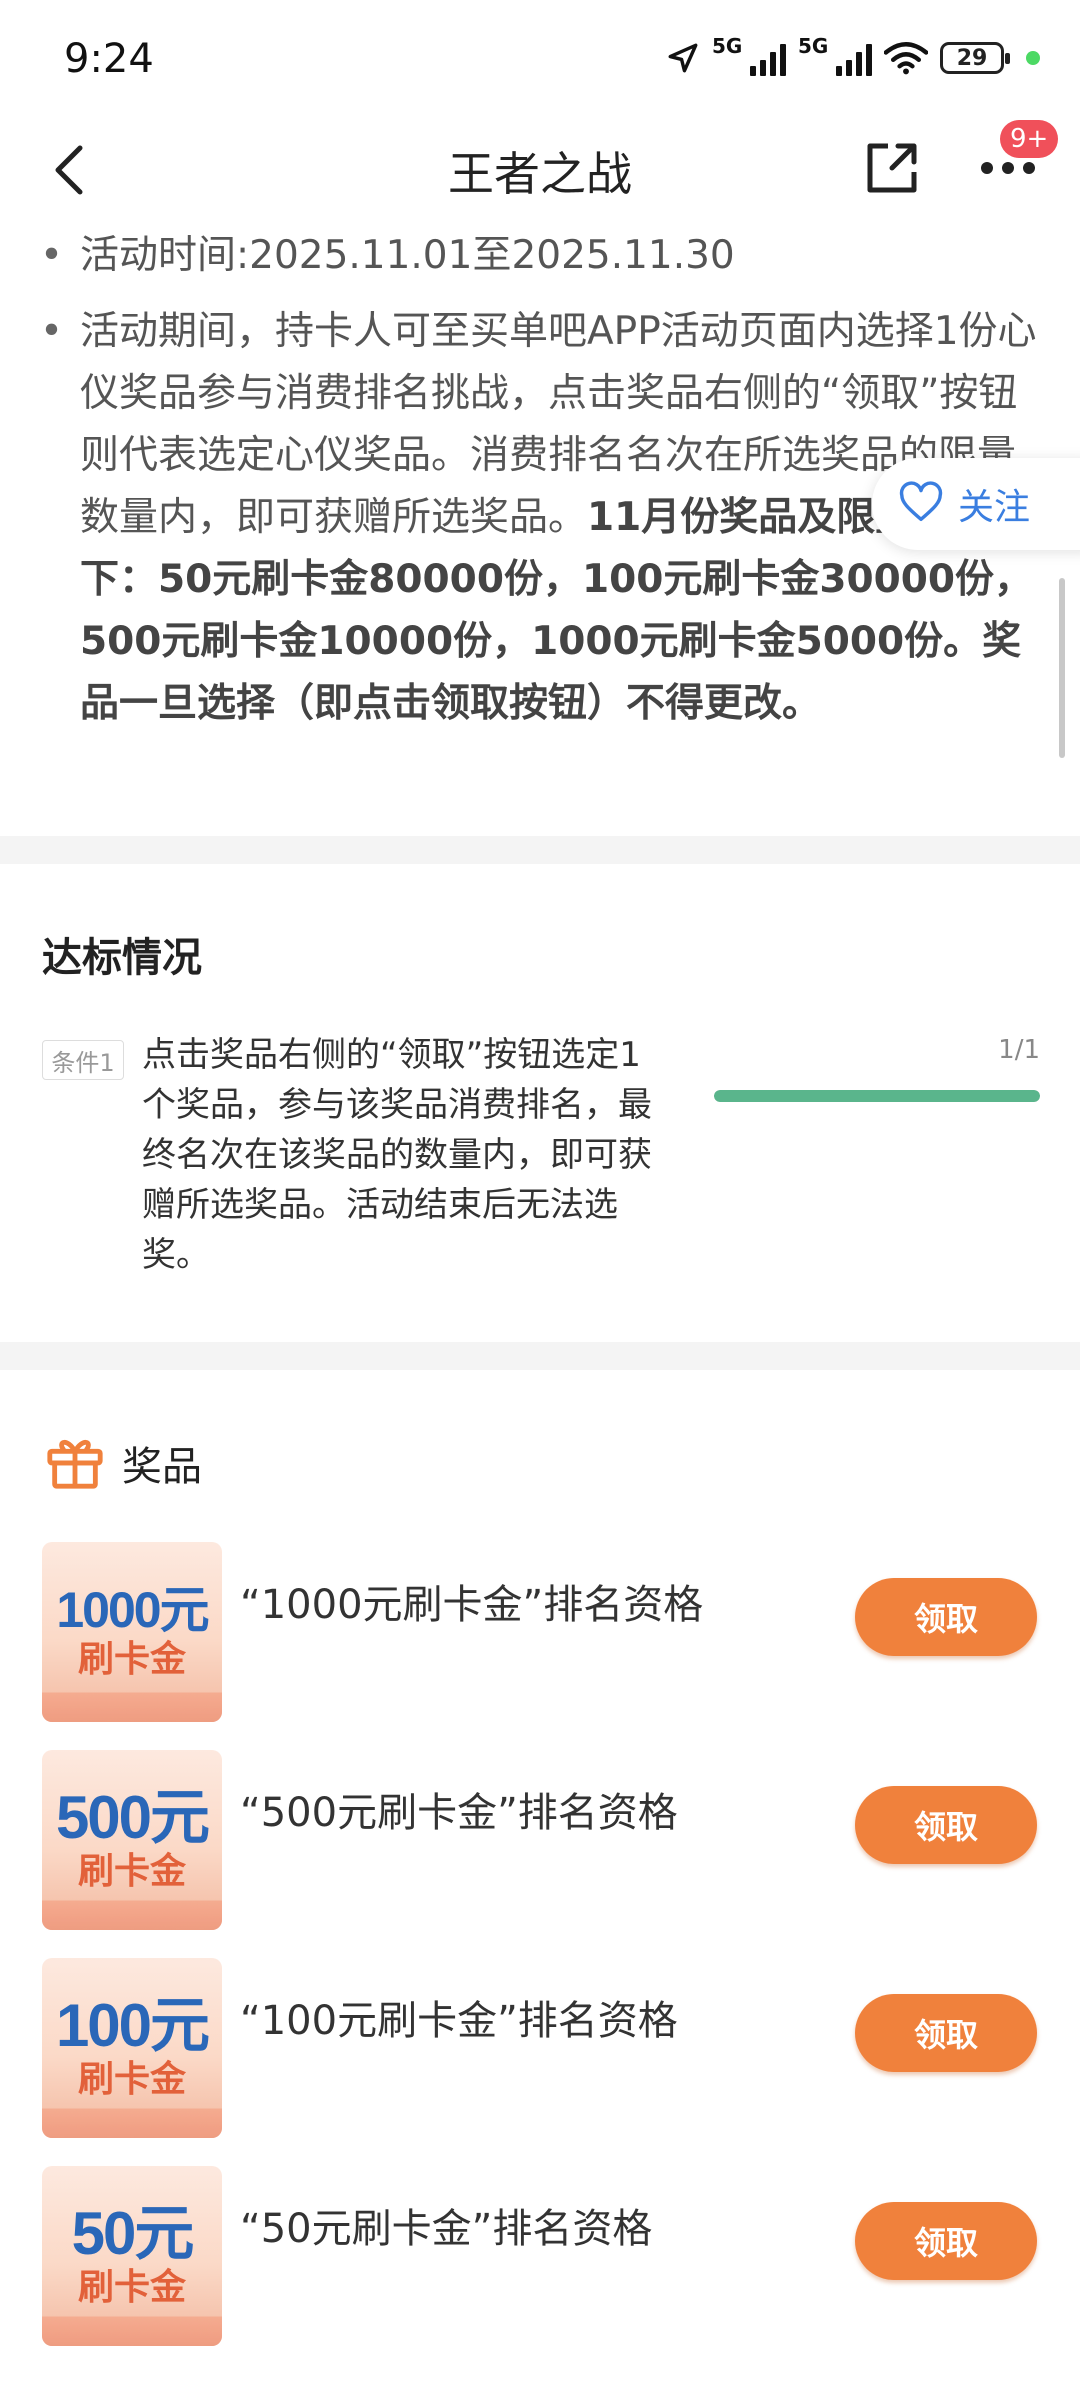  I want to click on prize-amount: 500元, so click(132, 1817).